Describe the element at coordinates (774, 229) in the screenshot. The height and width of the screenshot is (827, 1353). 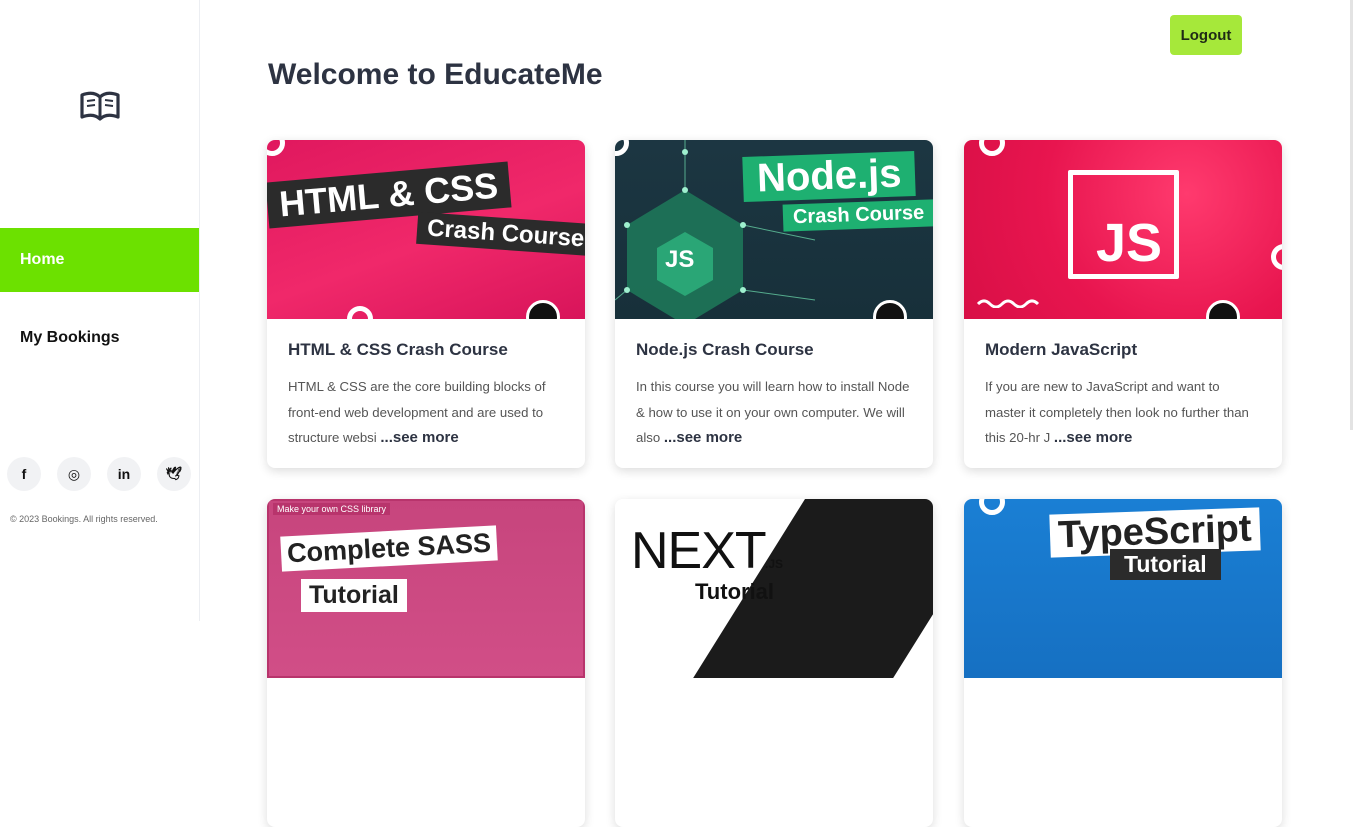
I see `course-thumbnail: JS Node.js Crash Course` at that location.